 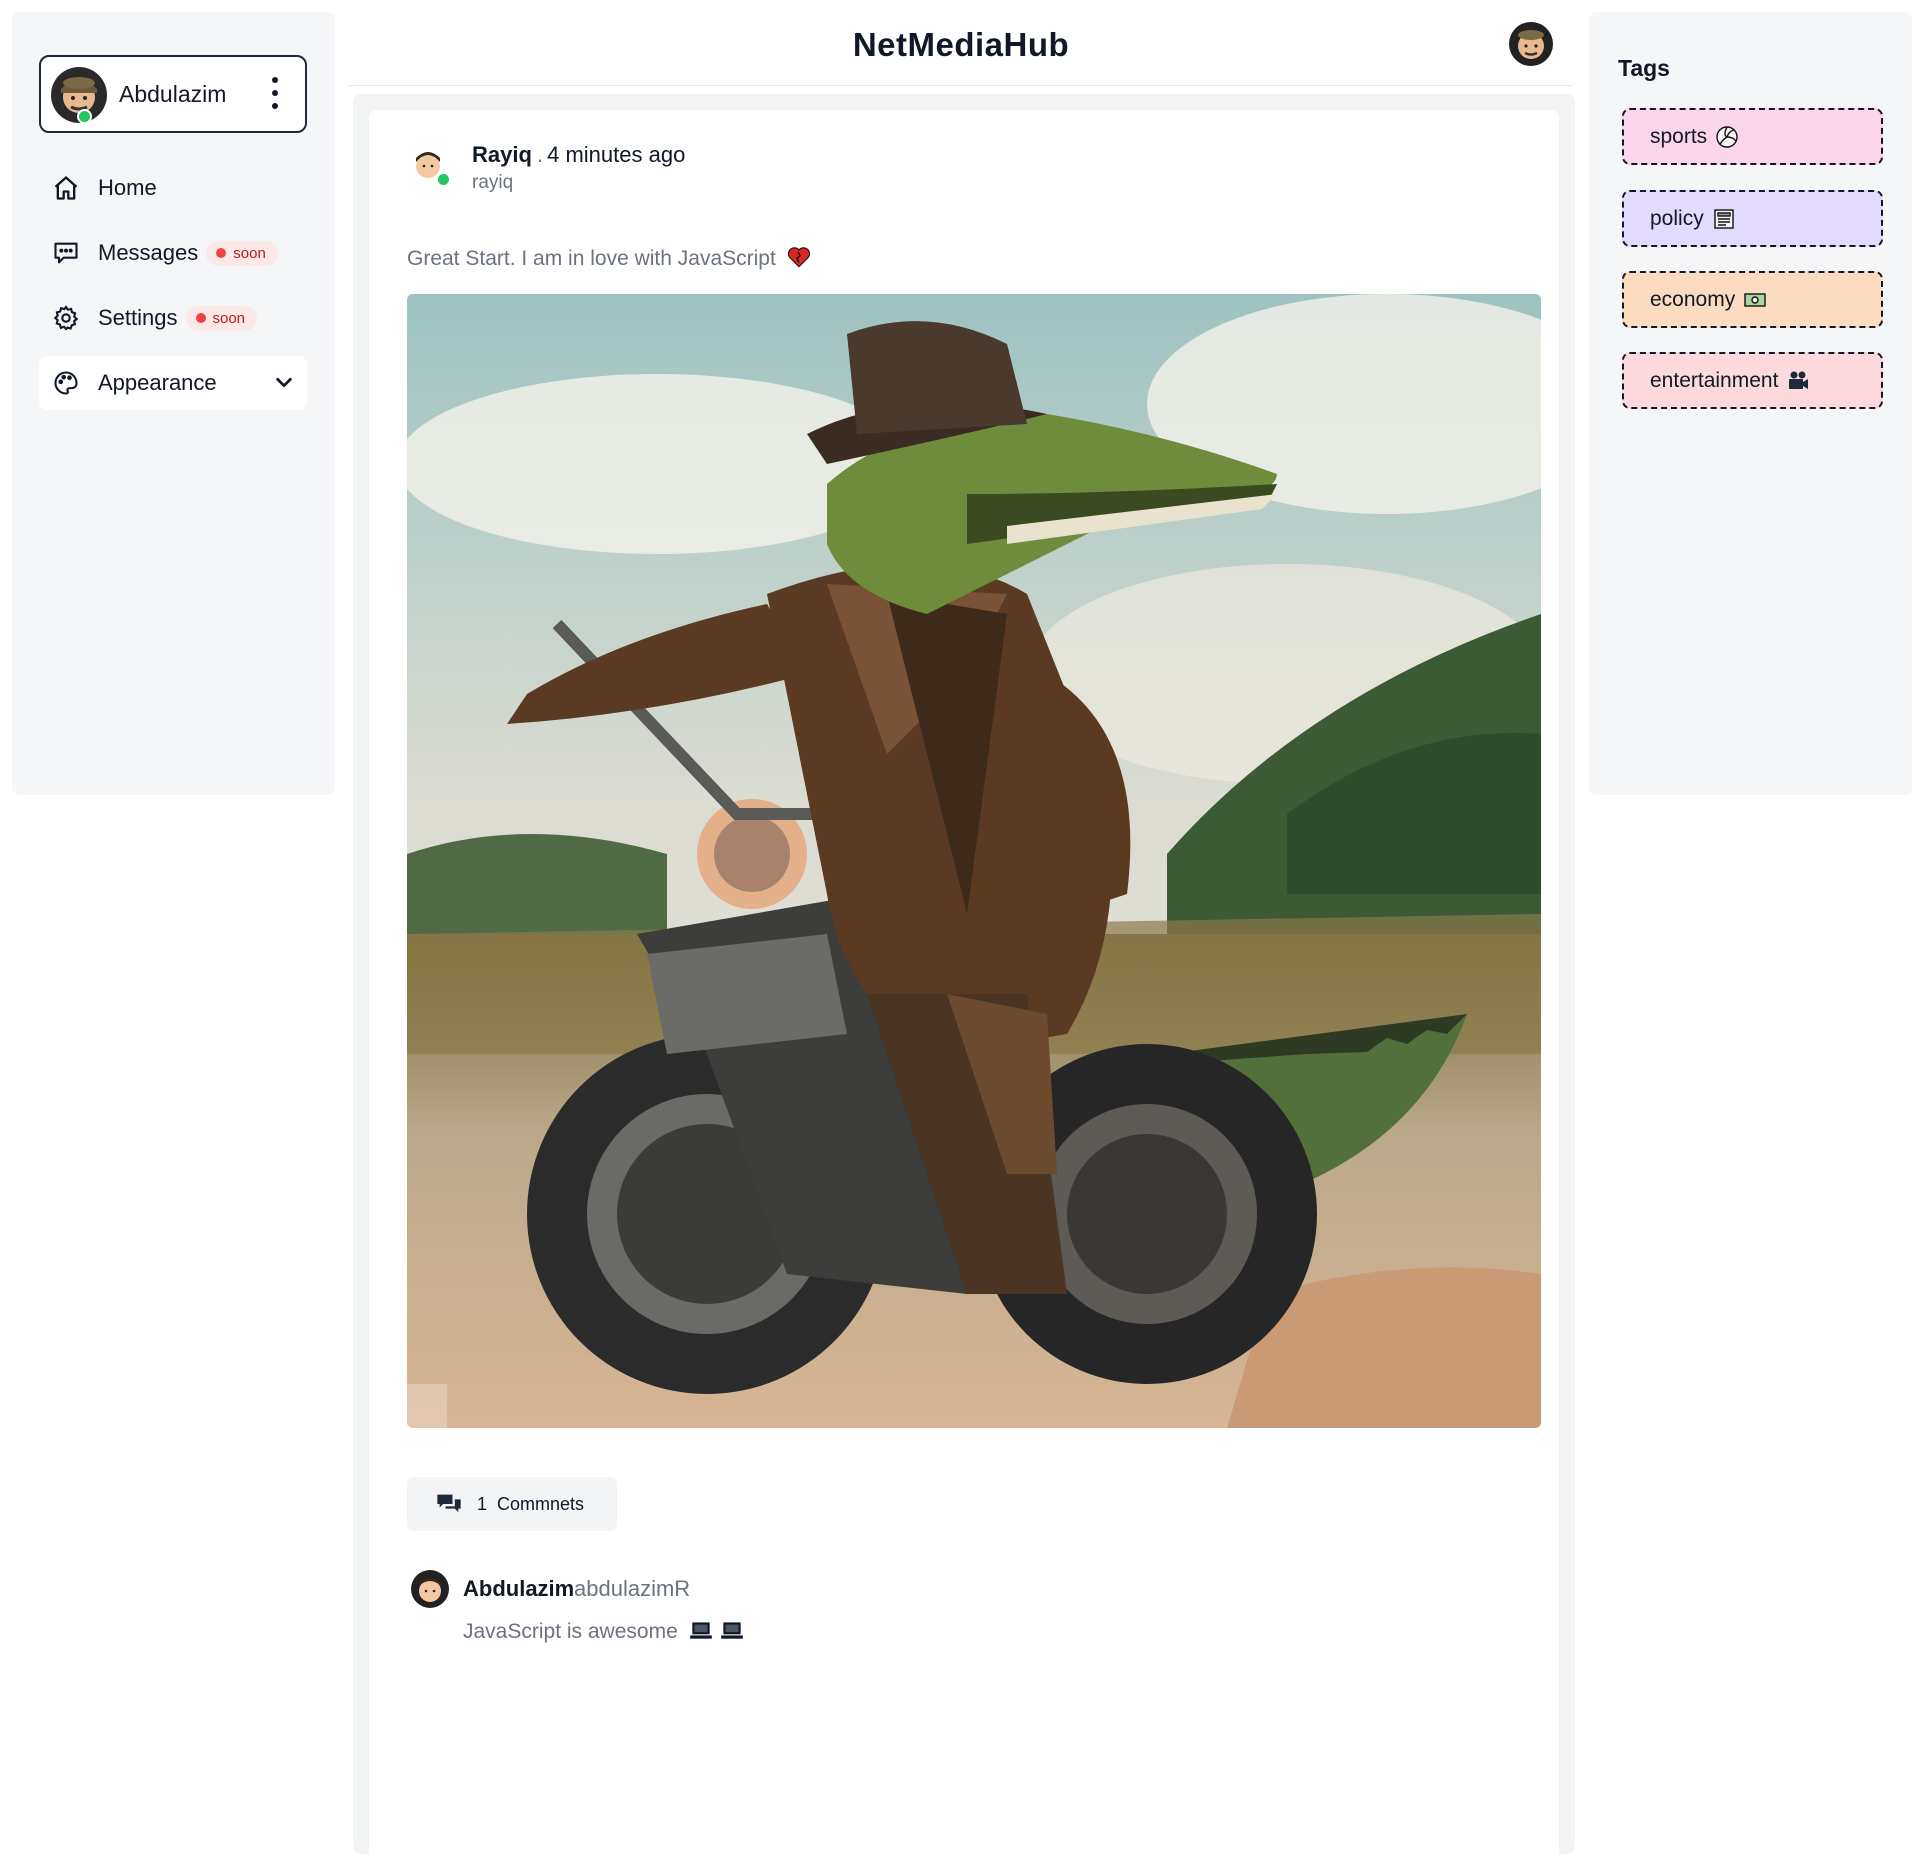 What do you see at coordinates (275, 93) in the screenshot?
I see `more-options-icon` at bounding box center [275, 93].